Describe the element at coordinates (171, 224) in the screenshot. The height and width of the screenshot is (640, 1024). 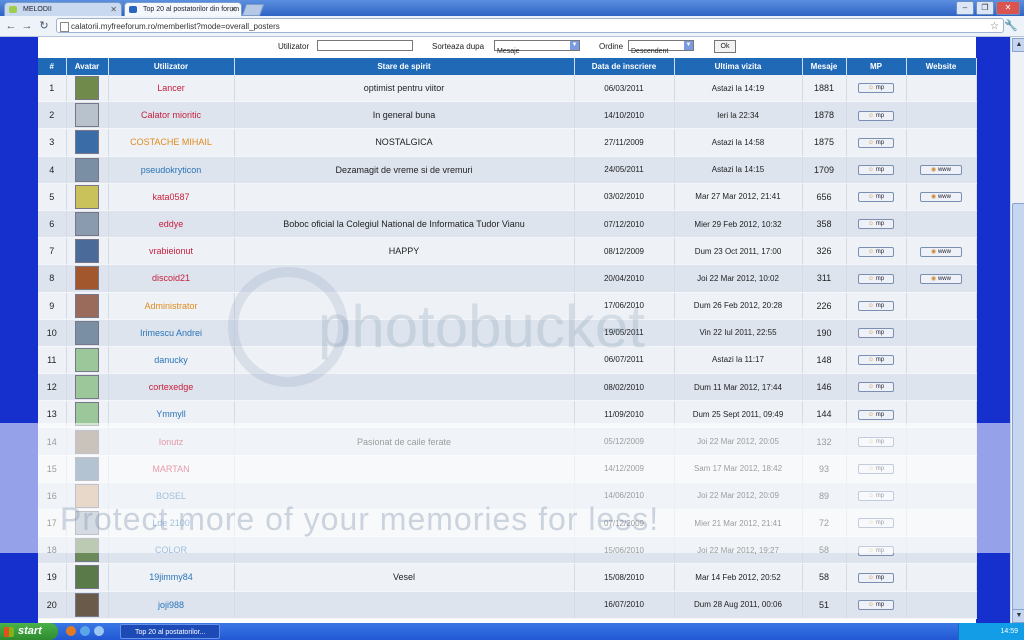
I see `username-link: eddye` at that location.